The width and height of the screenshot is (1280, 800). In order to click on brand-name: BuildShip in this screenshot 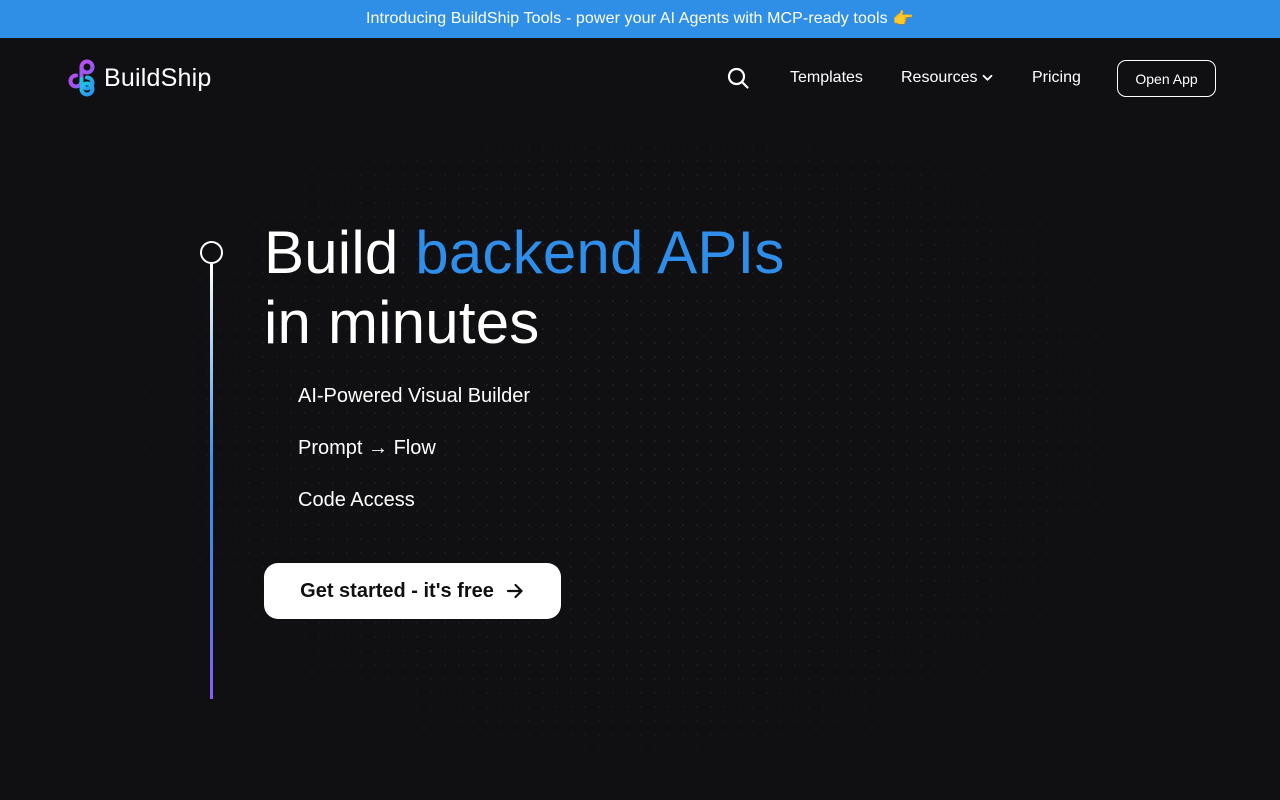, I will do `click(158, 77)`.